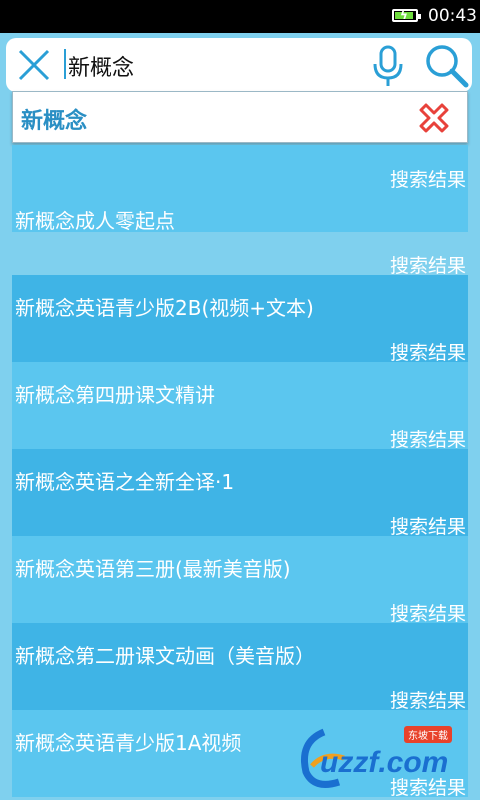 Image resolution: width=480 pixels, height=800 pixels. Describe the element at coordinates (239, 65) in the screenshot. I see `search-box: 新概念` at that location.